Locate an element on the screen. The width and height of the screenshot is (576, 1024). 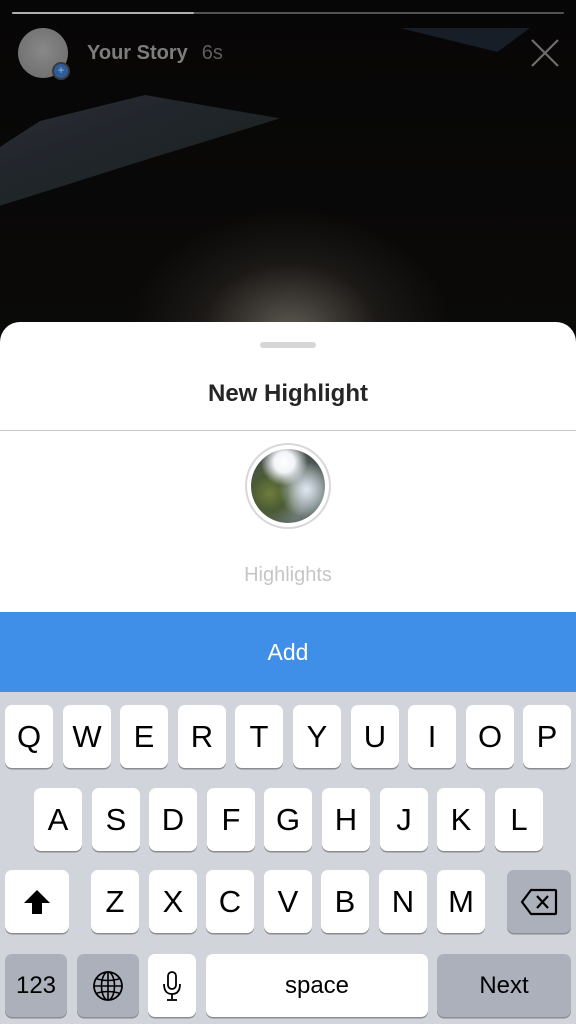
shift-key is located at coordinates (37, 901).